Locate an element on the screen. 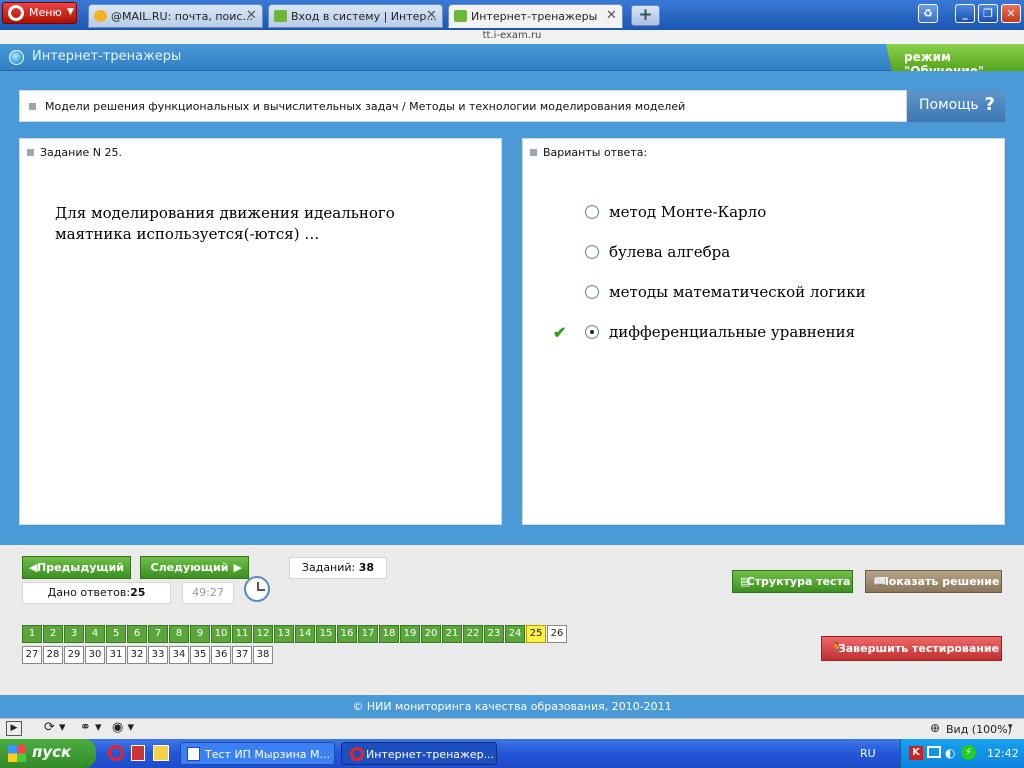 The width and height of the screenshot is (1024, 768). task-number-24: 24 is located at coordinates (515, 634).